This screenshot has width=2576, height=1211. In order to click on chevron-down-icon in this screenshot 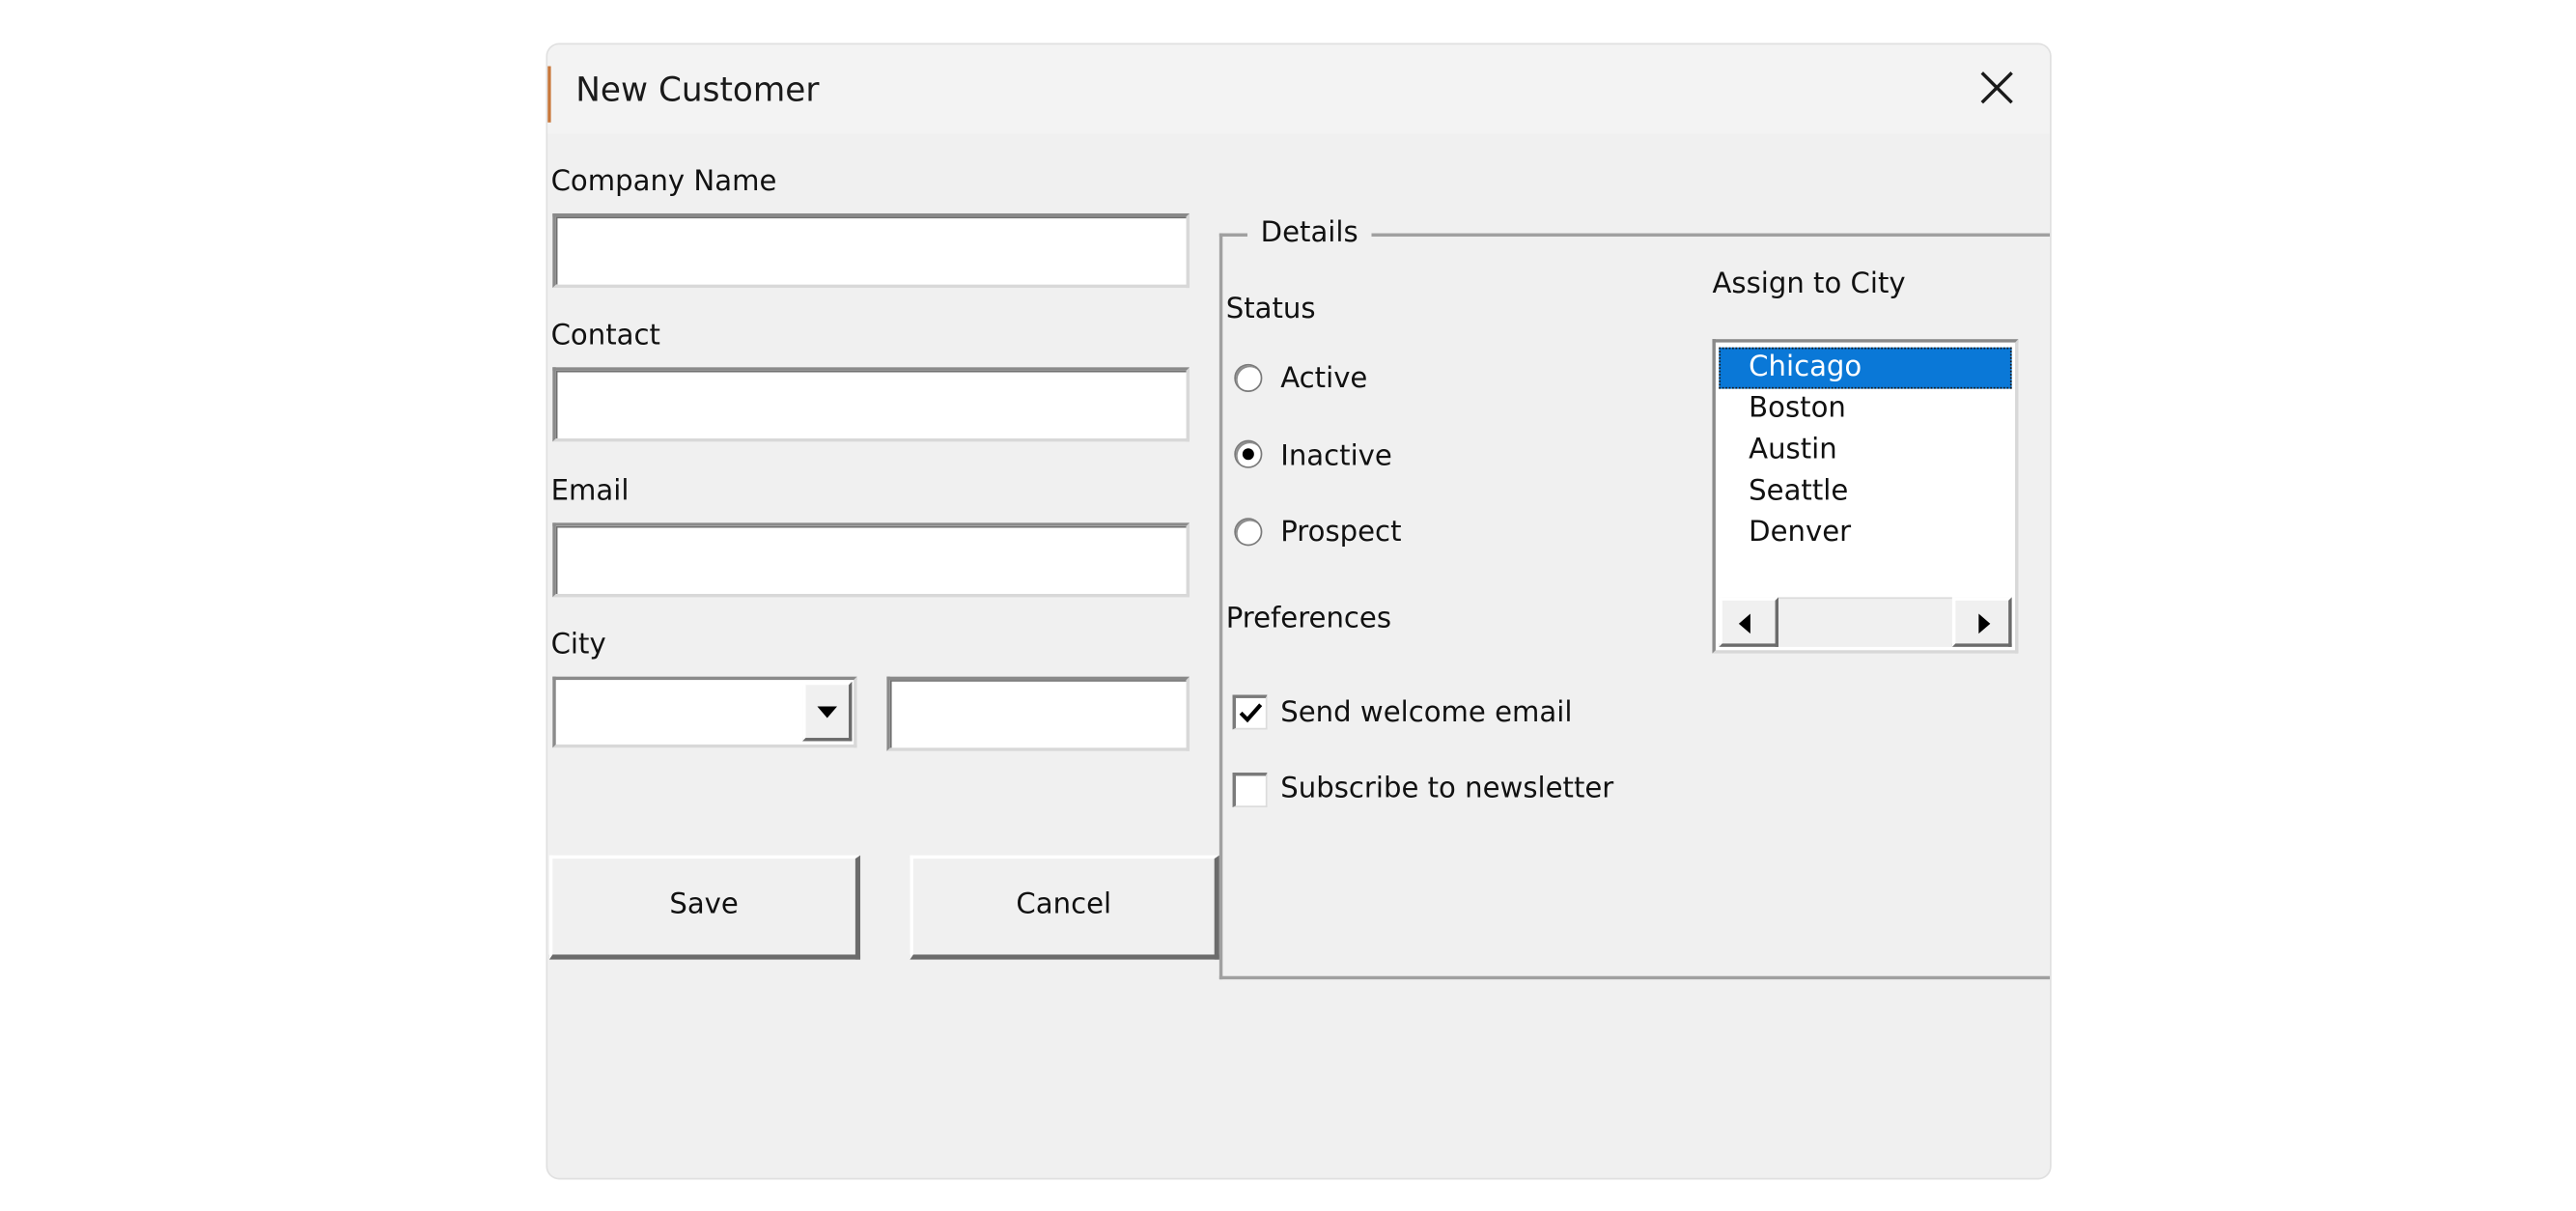, I will do `click(828, 712)`.